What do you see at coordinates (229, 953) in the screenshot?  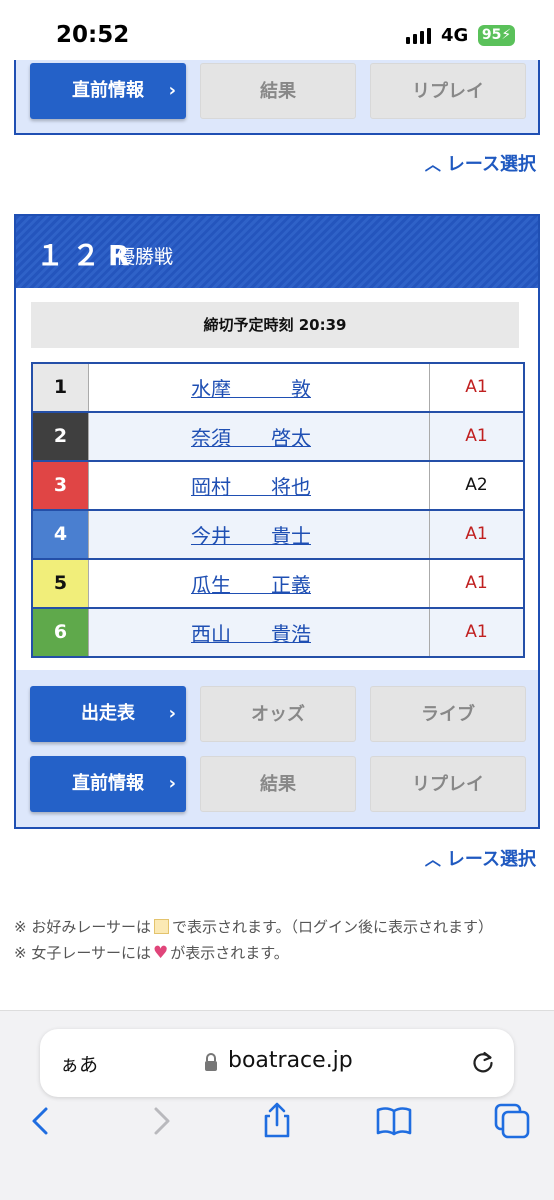 I see `note-text: が表示されます。` at bounding box center [229, 953].